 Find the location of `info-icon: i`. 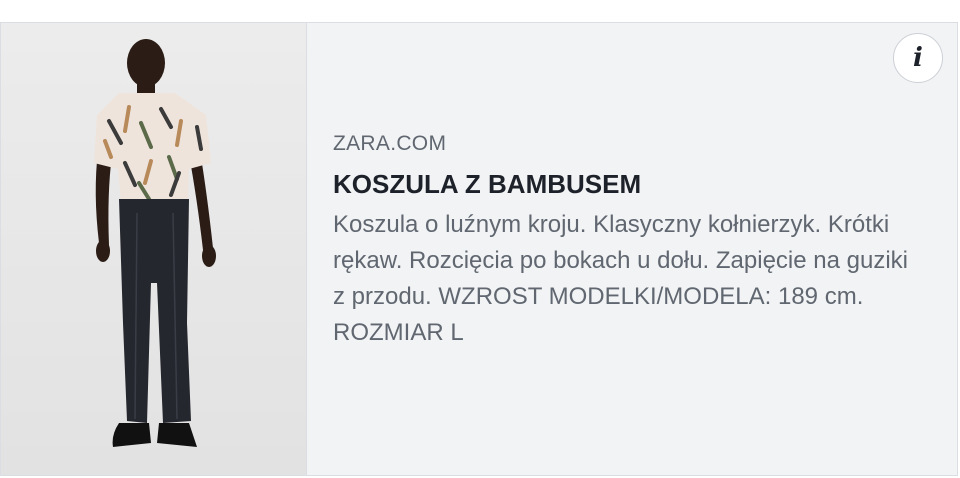

info-icon: i is located at coordinates (918, 58).